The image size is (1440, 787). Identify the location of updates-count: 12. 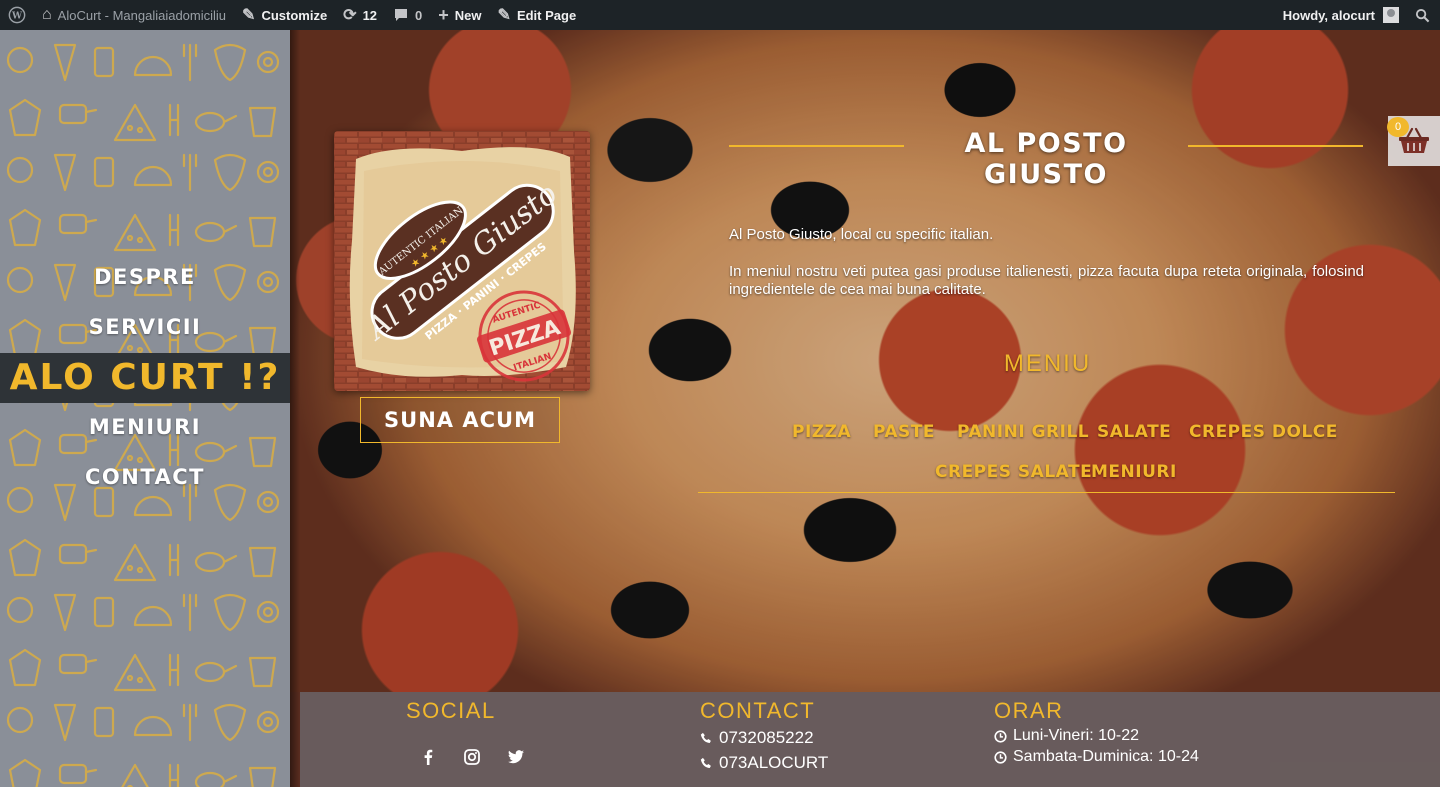
(370, 15).